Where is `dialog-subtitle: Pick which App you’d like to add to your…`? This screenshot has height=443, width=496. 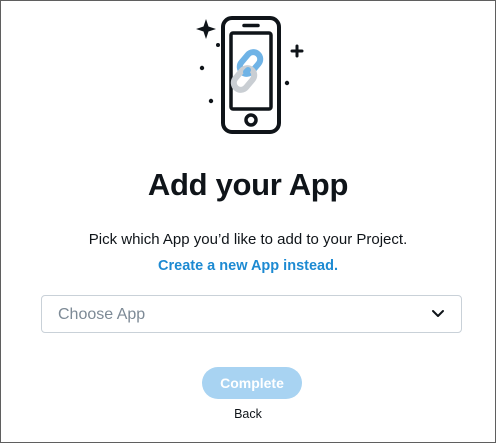 dialog-subtitle: Pick which App you’d like to add to your… is located at coordinates (248, 239).